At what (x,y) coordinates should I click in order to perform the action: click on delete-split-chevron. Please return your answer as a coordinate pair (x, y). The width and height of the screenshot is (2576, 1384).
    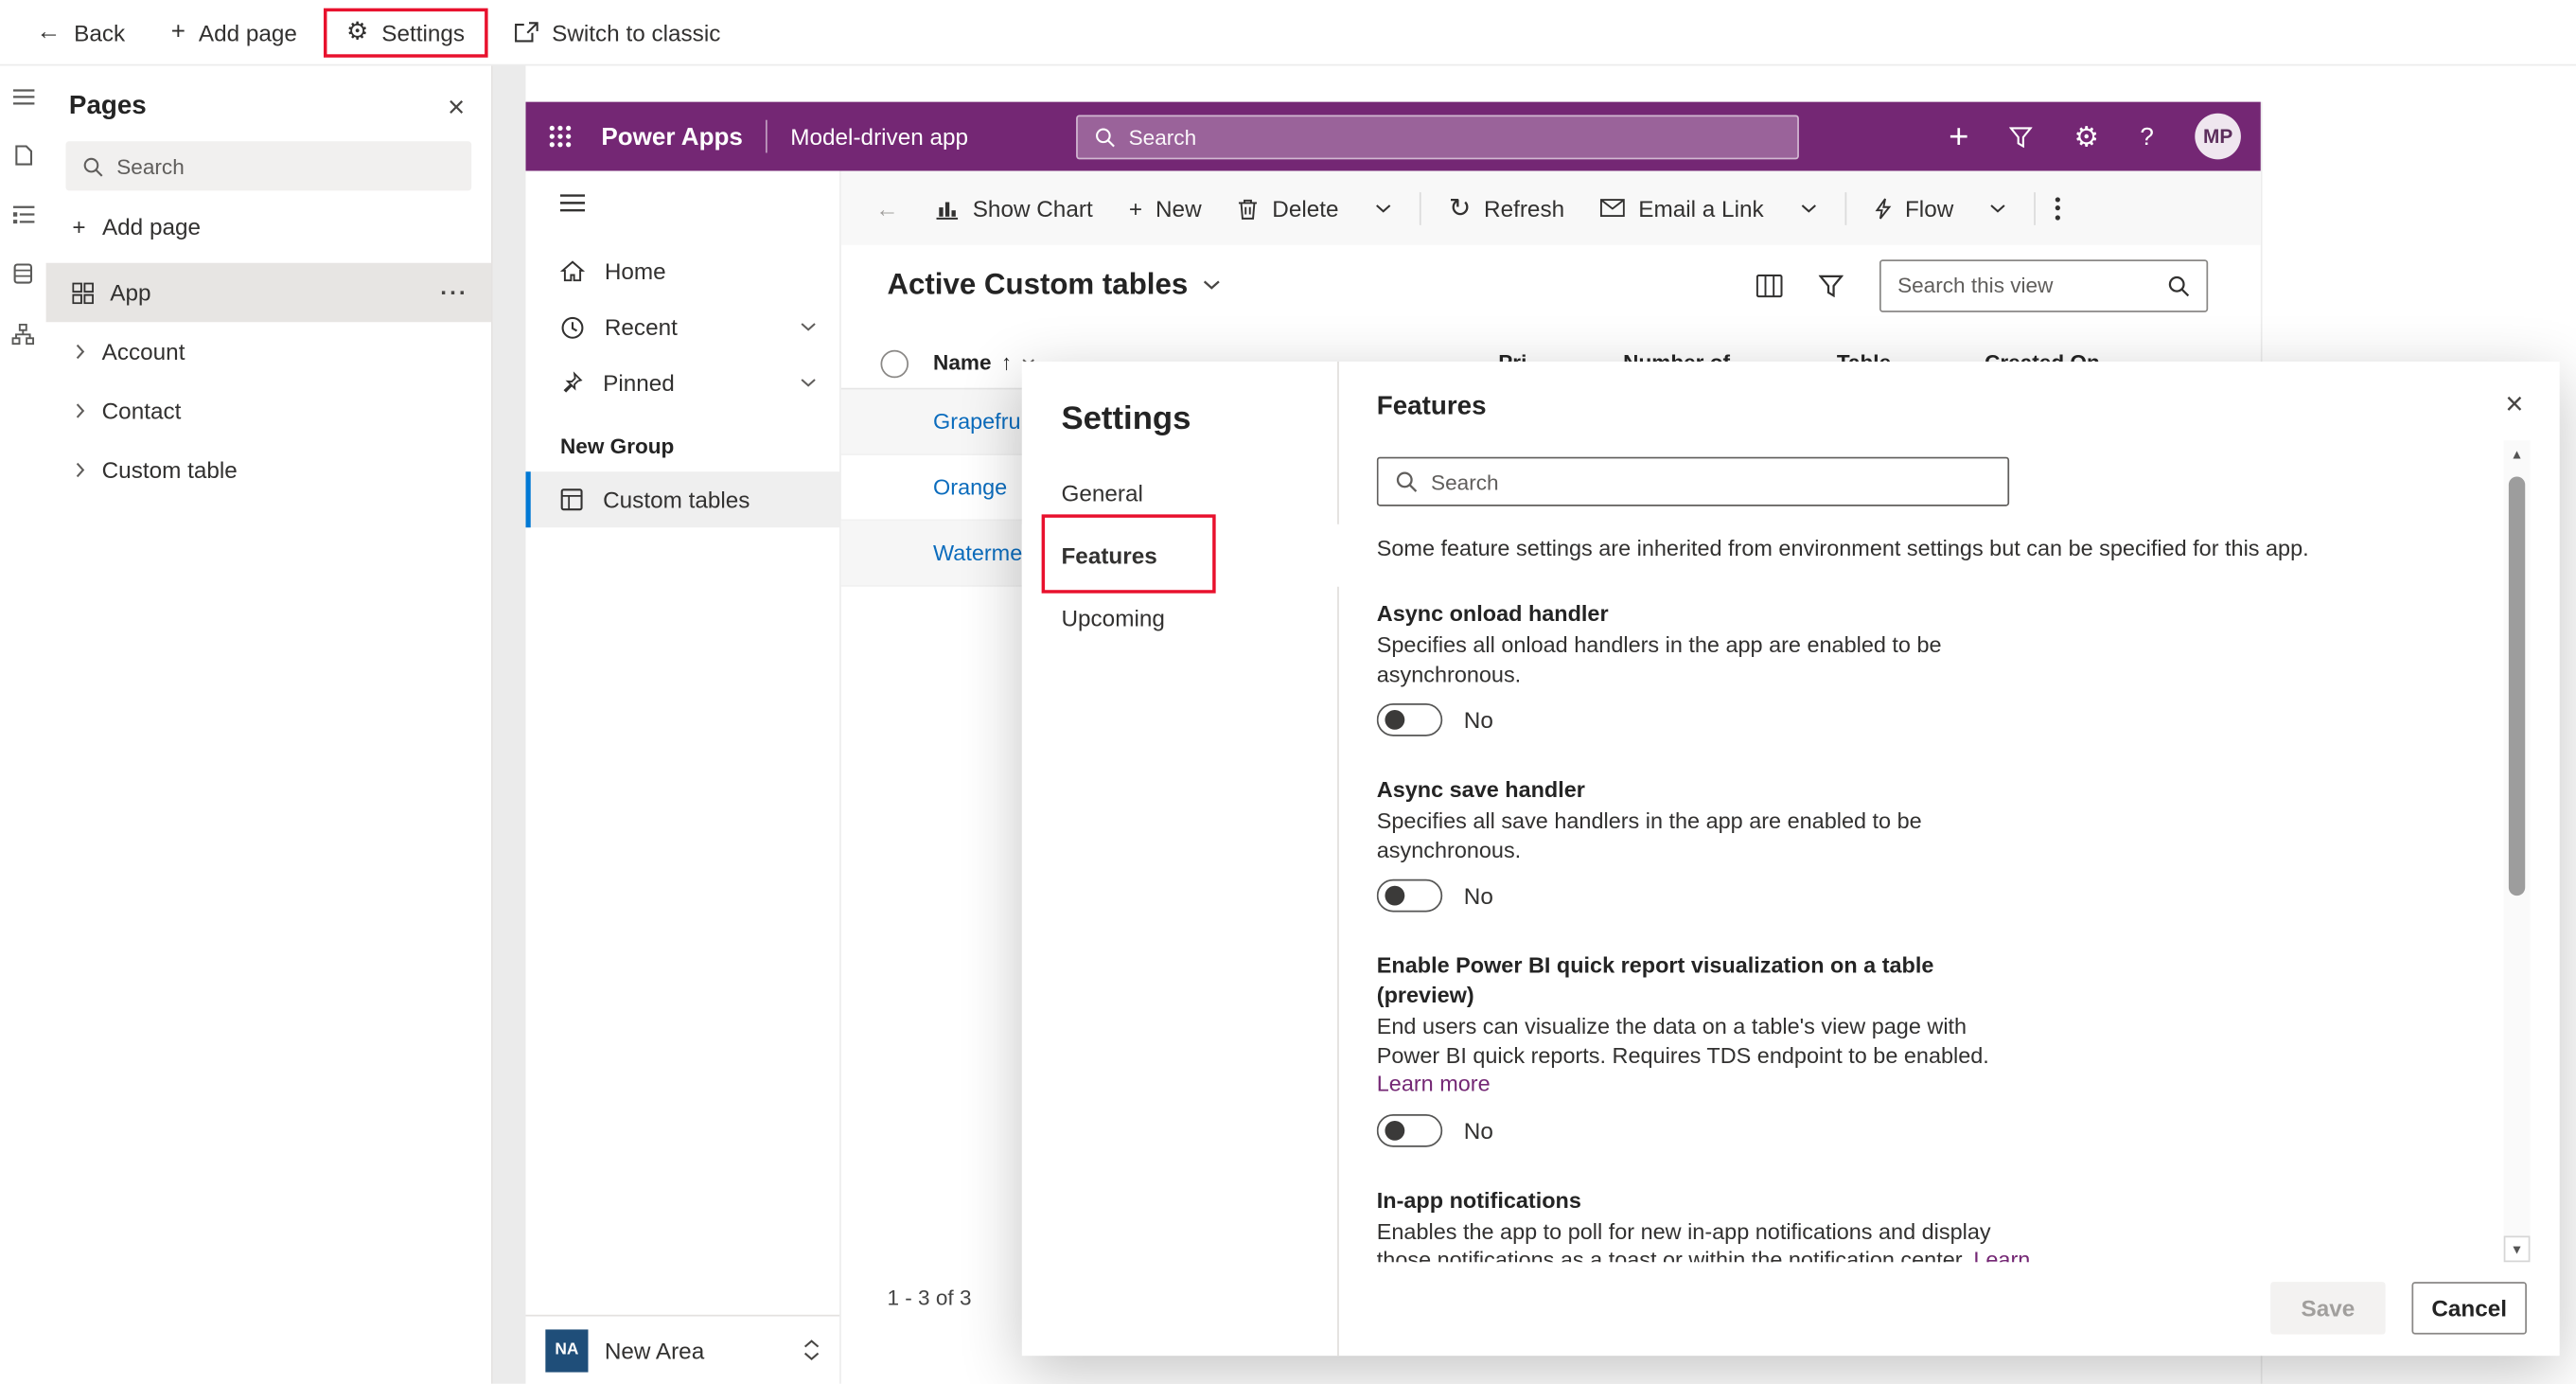
    Looking at the image, I should click on (1383, 207).